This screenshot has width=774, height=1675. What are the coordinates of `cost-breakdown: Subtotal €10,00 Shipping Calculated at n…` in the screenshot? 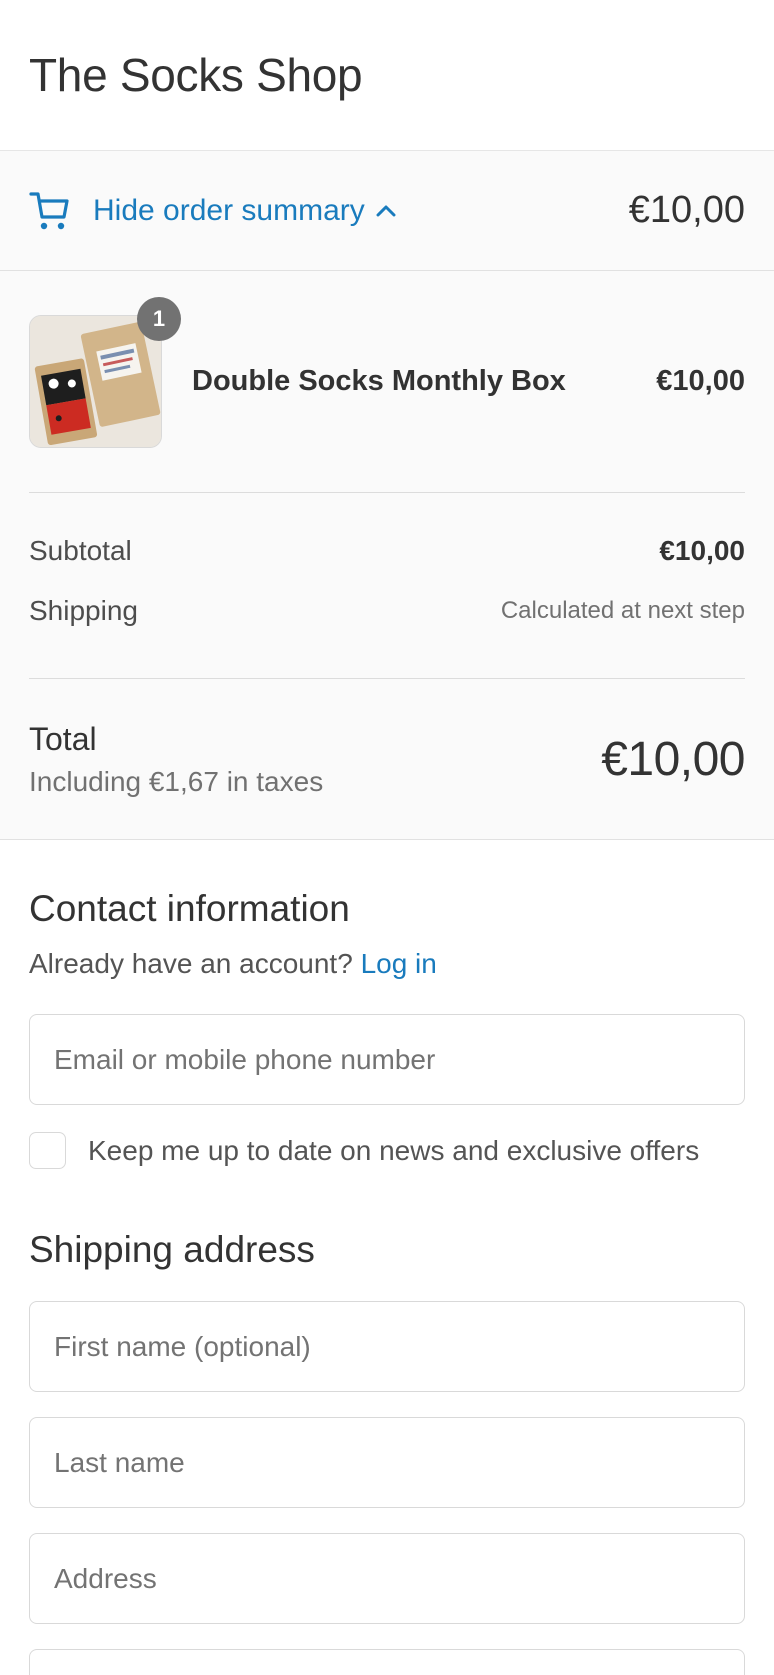 It's located at (387, 586).